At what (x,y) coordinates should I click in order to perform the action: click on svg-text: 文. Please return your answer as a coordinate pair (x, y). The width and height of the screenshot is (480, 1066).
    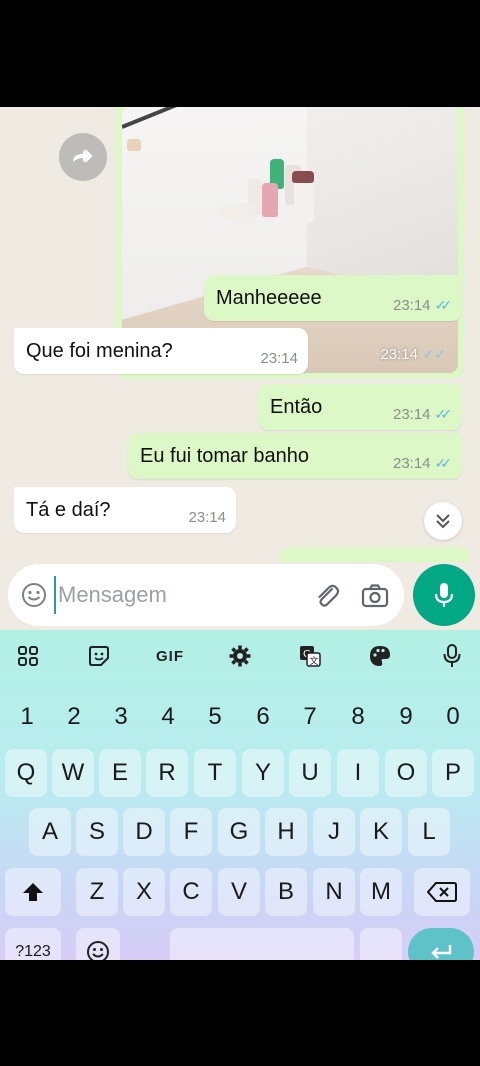
    Looking at the image, I should click on (314, 661).